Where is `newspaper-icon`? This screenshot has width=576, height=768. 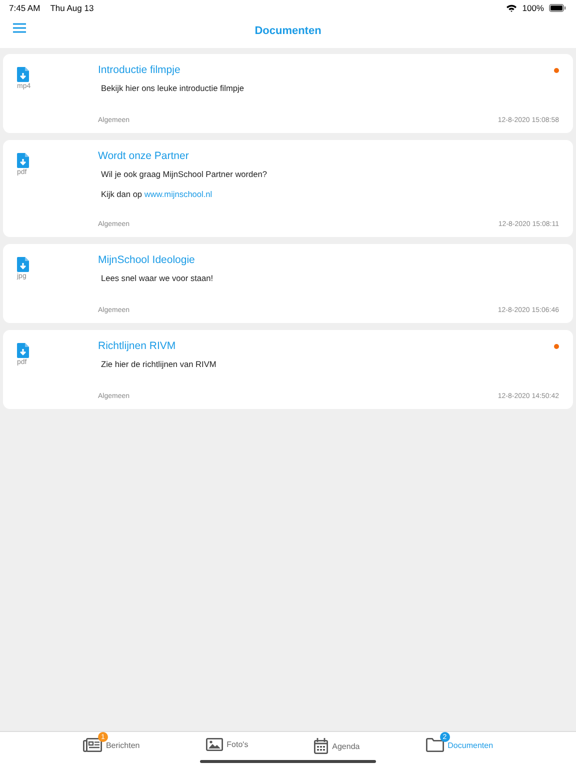
newspaper-icon is located at coordinates (92, 745).